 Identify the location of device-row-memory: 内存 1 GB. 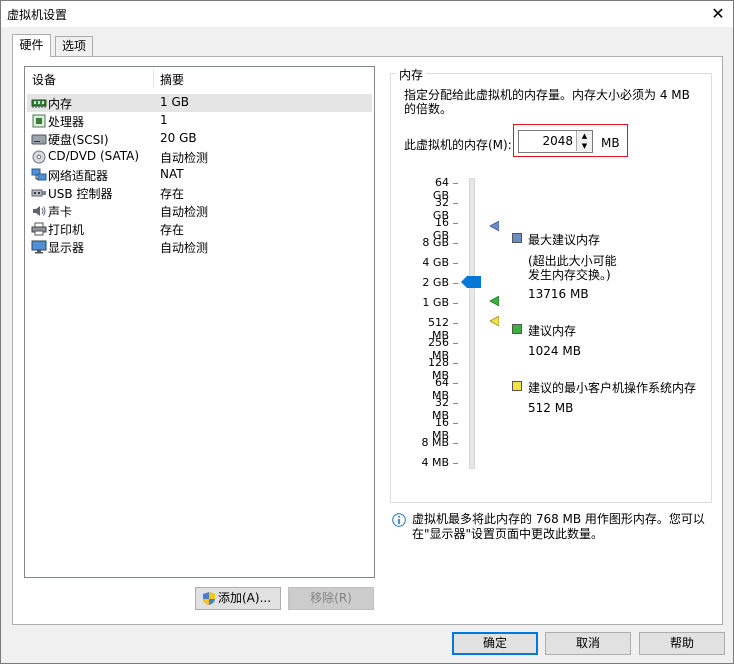
(199, 103).